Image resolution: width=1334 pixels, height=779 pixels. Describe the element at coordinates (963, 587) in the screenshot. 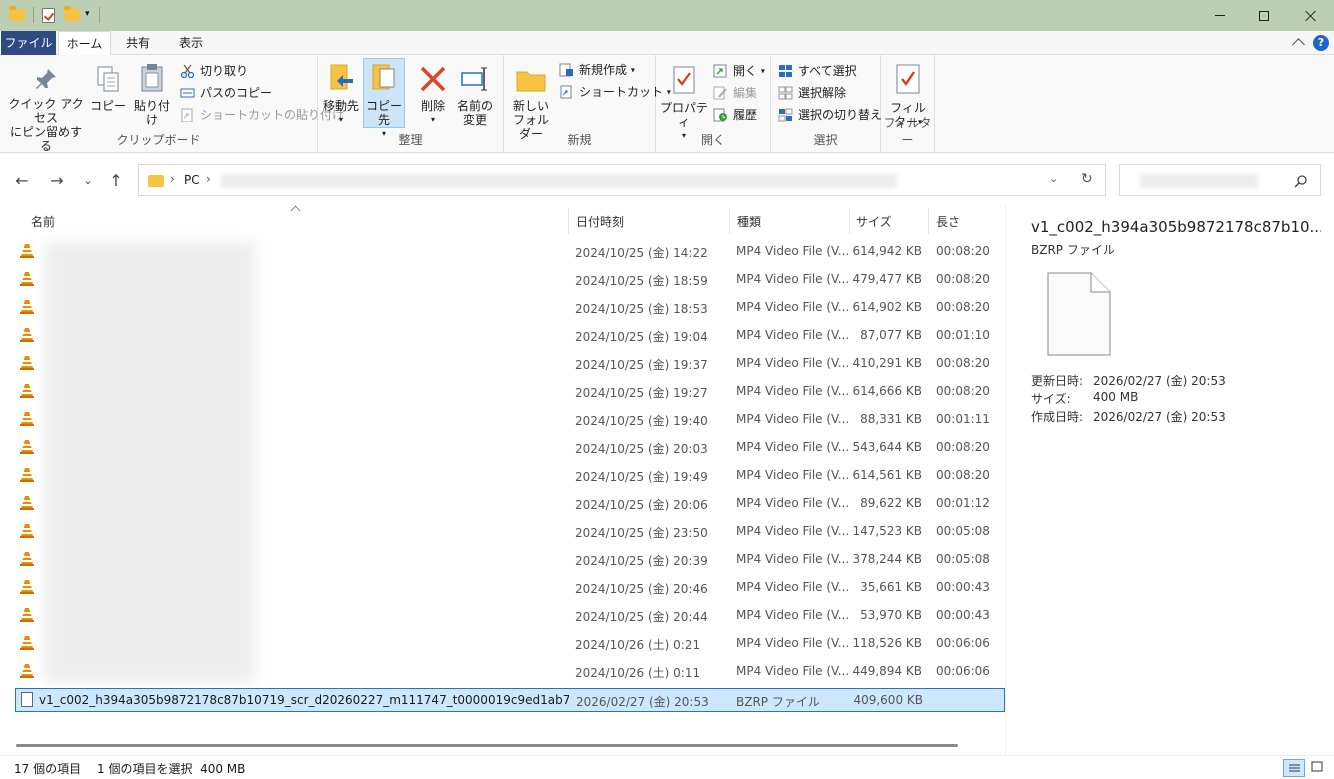

I see `file-length: 00:00:43` at that location.